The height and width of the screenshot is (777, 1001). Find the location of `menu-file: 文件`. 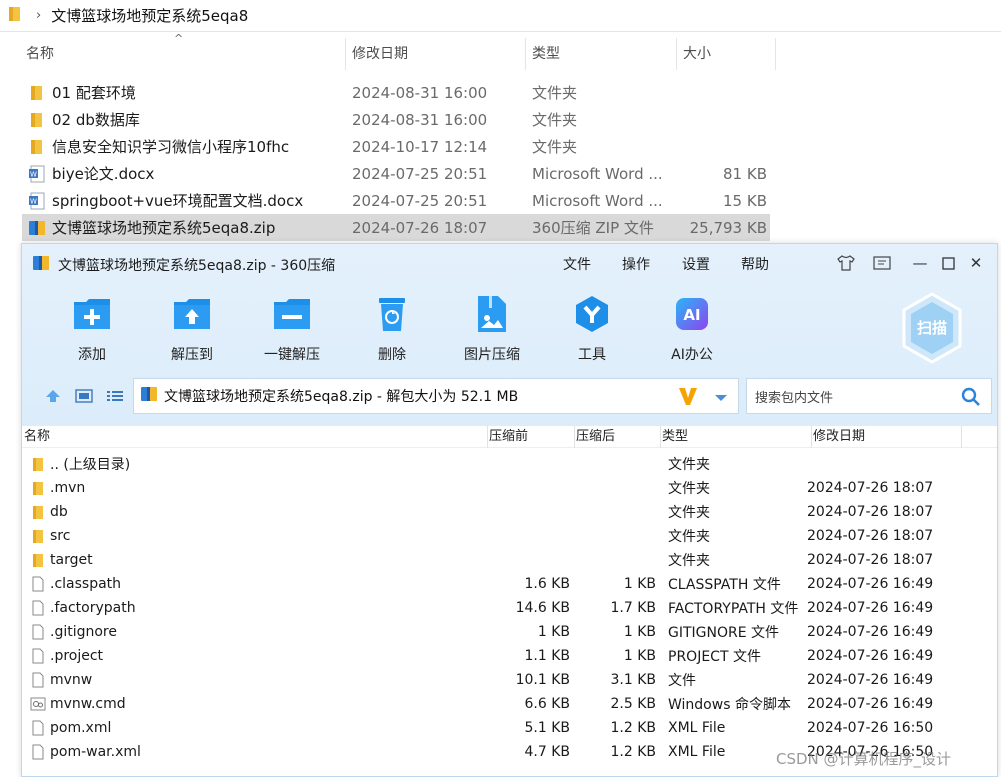

menu-file: 文件 is located at coordinates (592, 264).